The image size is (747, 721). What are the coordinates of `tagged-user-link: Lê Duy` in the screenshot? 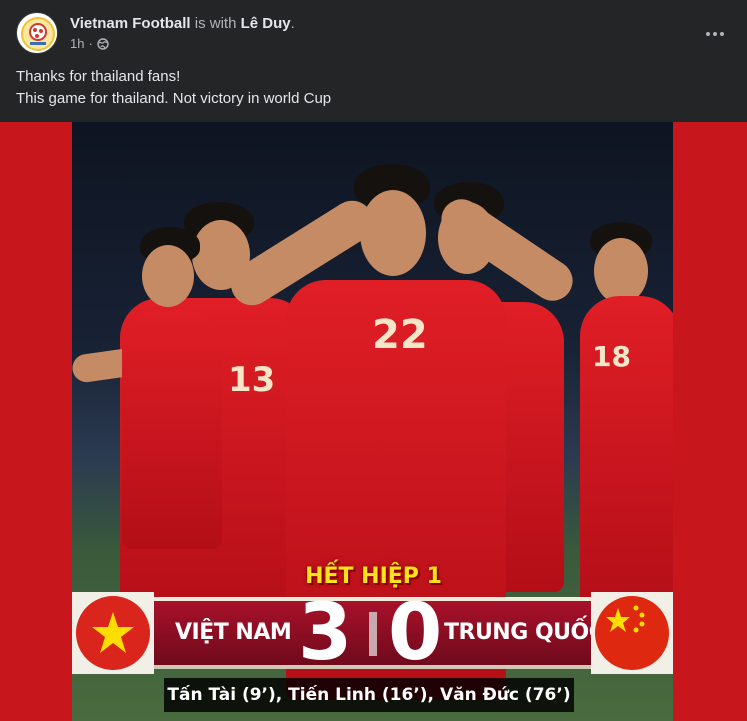 It's located at (266, 23).